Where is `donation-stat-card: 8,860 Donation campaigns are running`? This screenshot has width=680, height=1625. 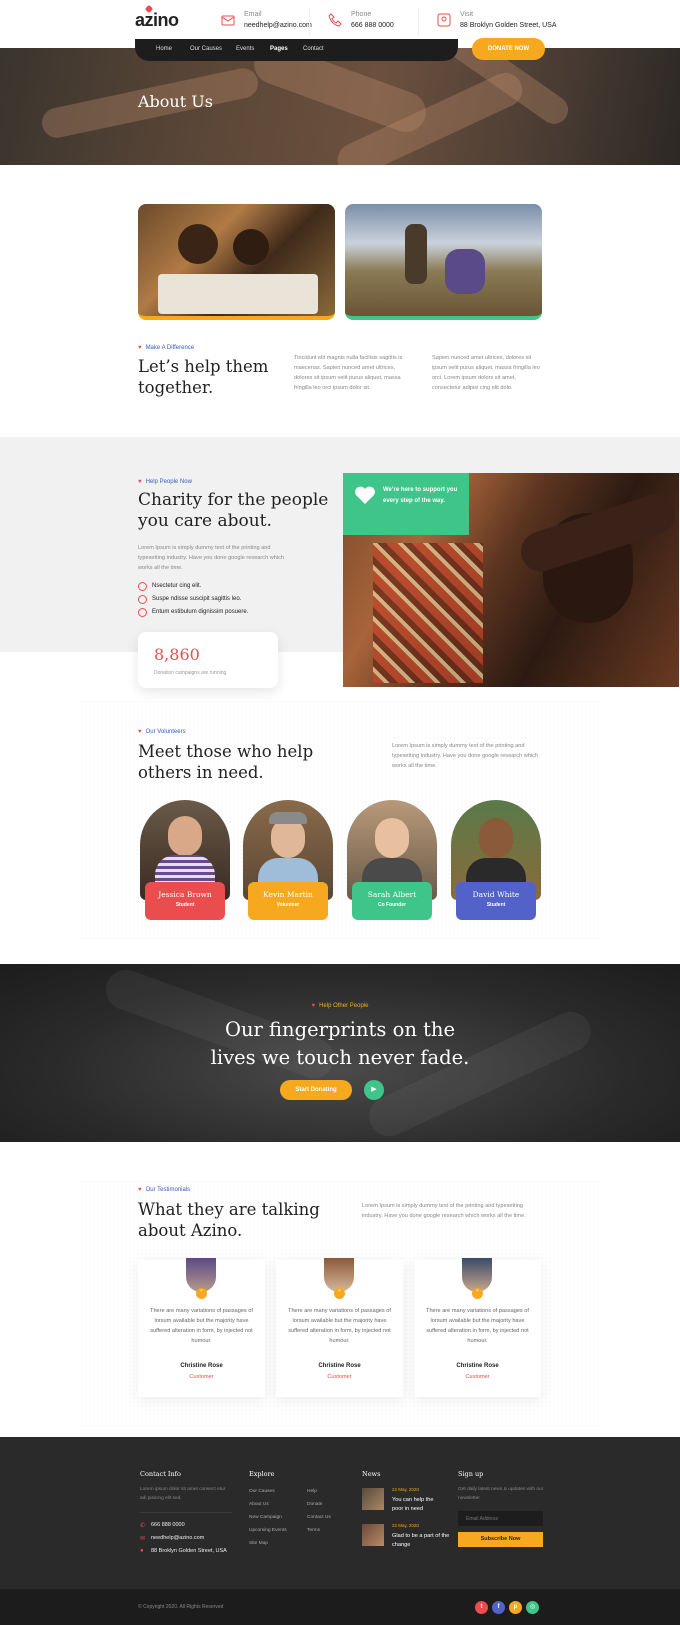
donation-stat-card: 8,860 Donation campaigns are running is located at coordinates (208, 660).